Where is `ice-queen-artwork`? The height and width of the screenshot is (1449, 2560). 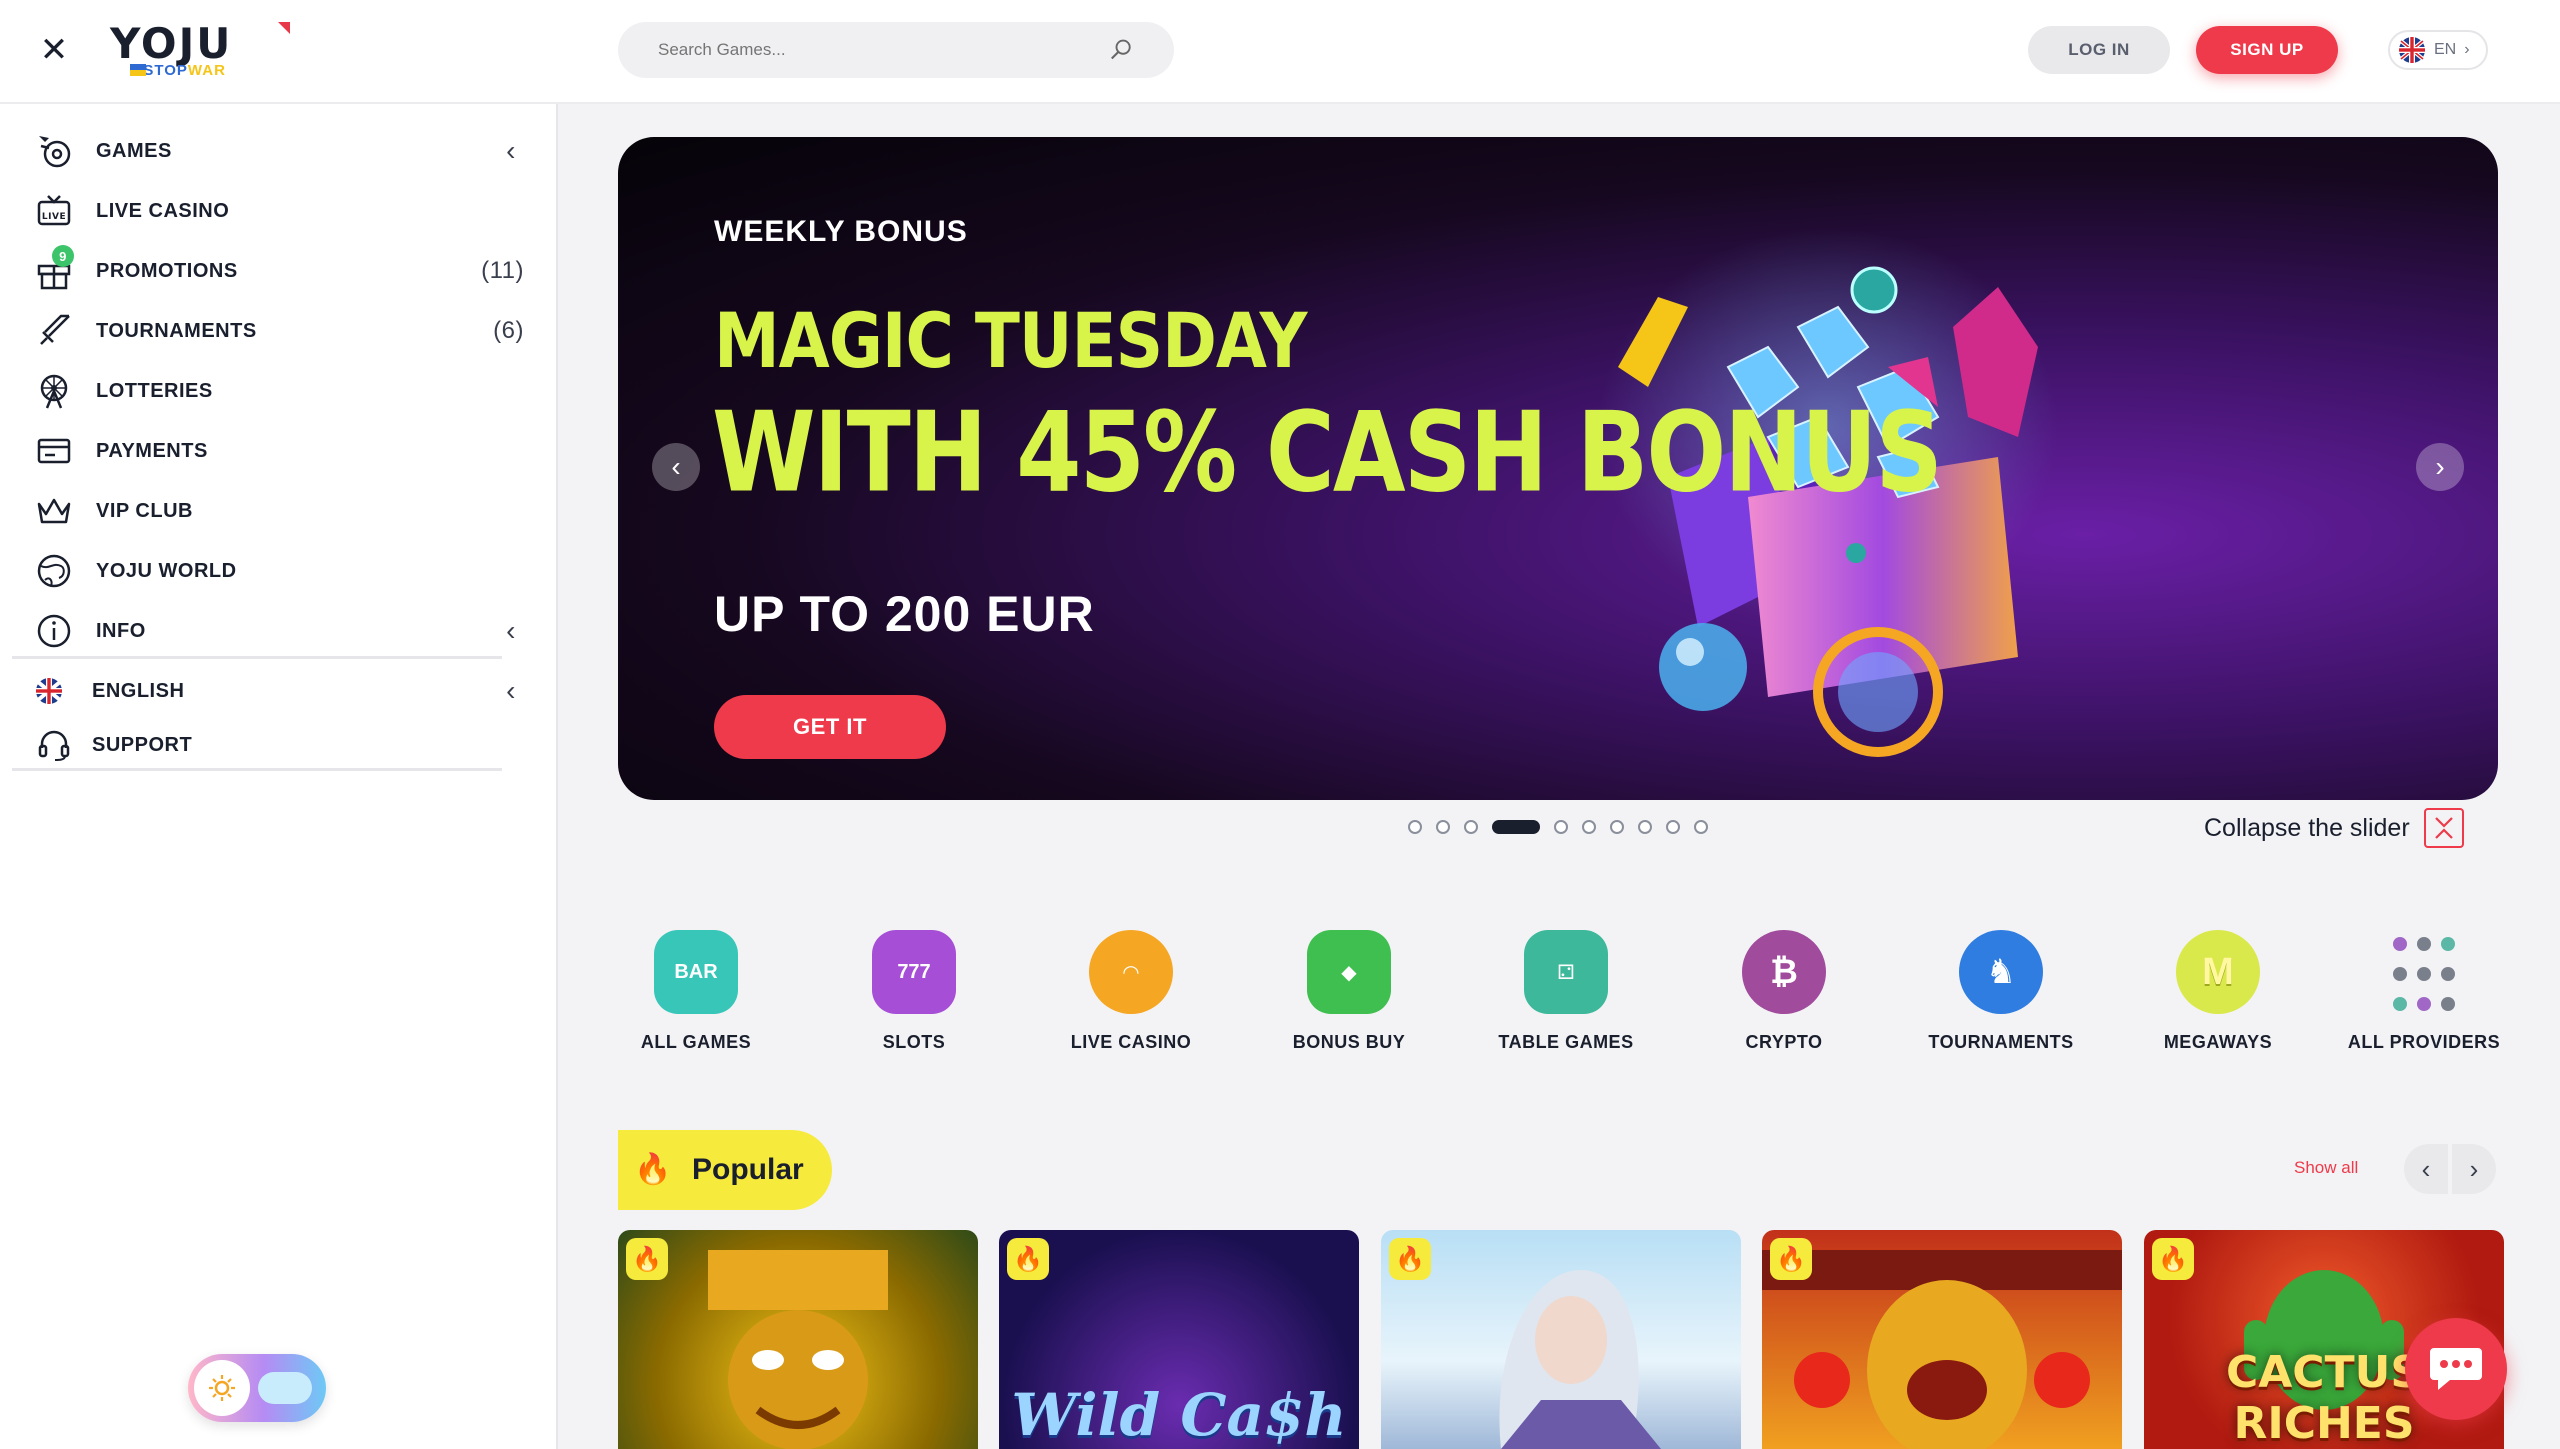 ice-queen-artwork is located at coordinates (1580, 1359).